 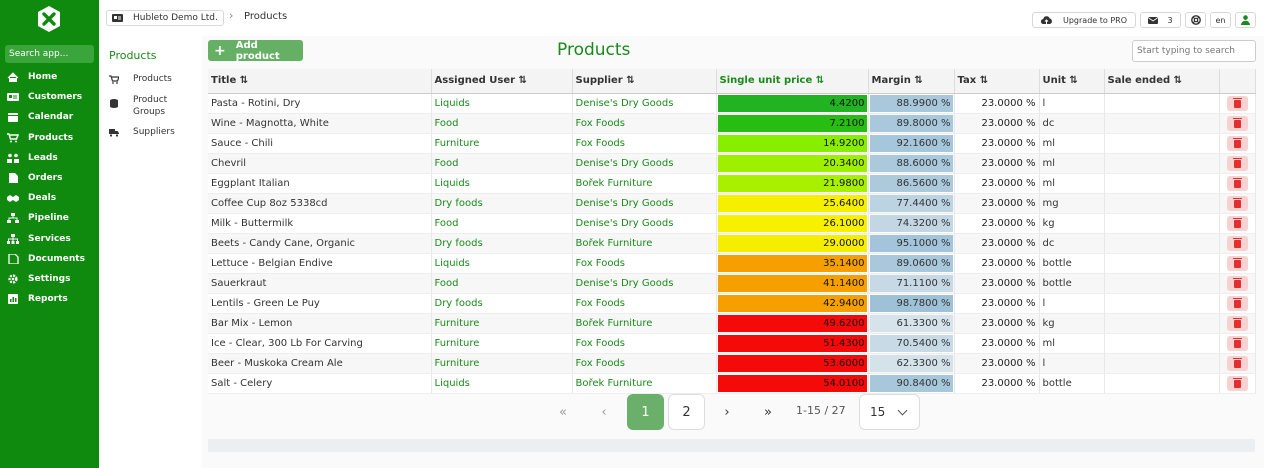 I want to click on page-button-1: 1, so click(x=645, y=412).